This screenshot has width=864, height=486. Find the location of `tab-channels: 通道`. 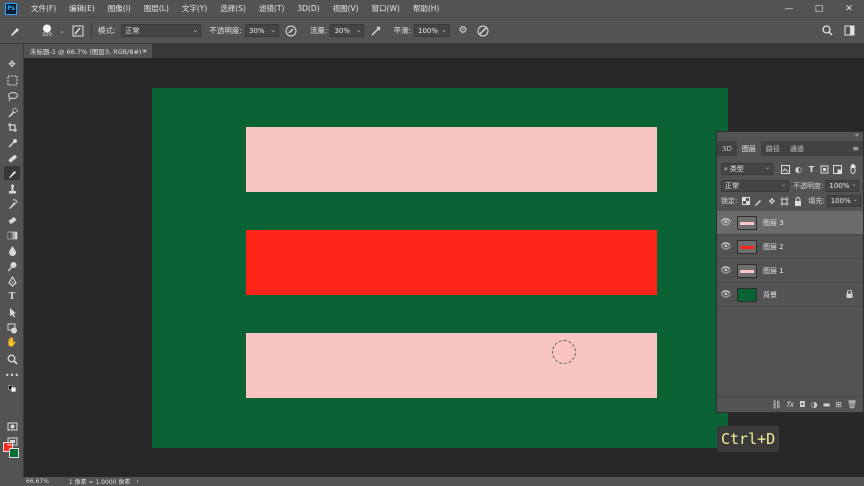

tab-channels: 通道 is located at coordinates (797, 148).